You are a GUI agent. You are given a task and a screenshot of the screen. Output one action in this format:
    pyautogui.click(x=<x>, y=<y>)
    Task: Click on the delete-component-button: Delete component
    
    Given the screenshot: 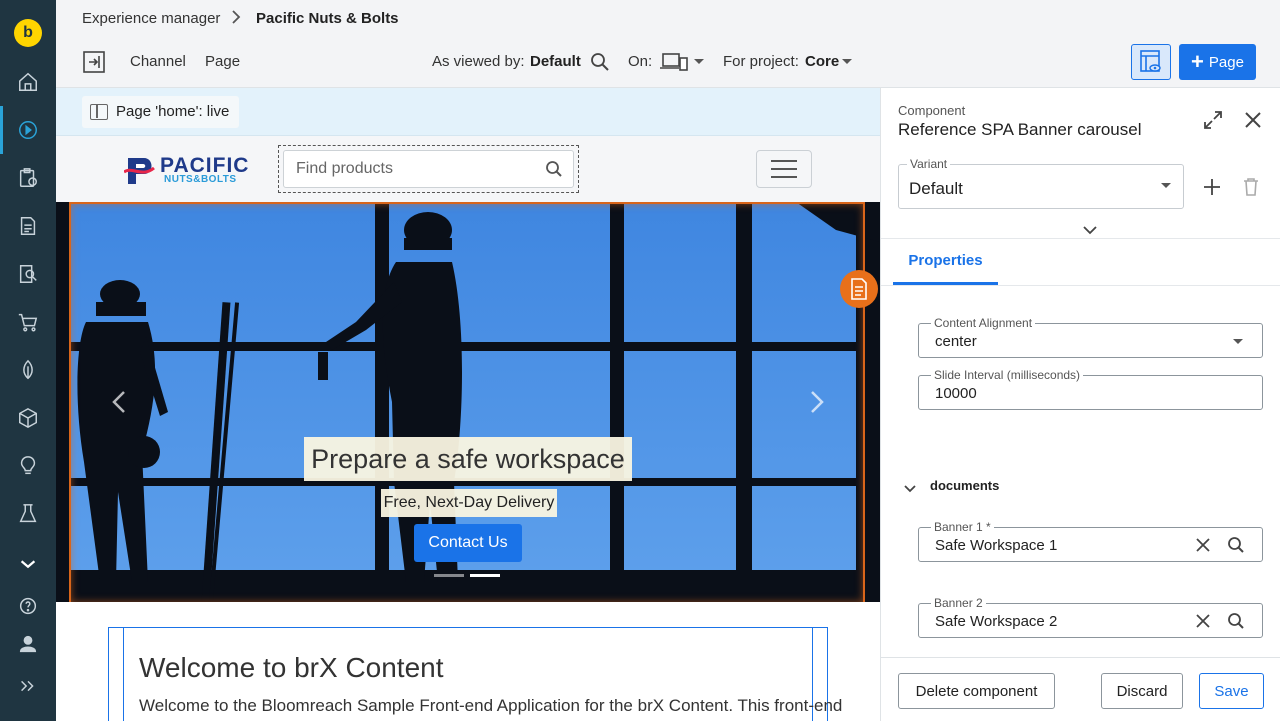 What is the action you would take?
    pyautogui.click(x=976, y=691)
    